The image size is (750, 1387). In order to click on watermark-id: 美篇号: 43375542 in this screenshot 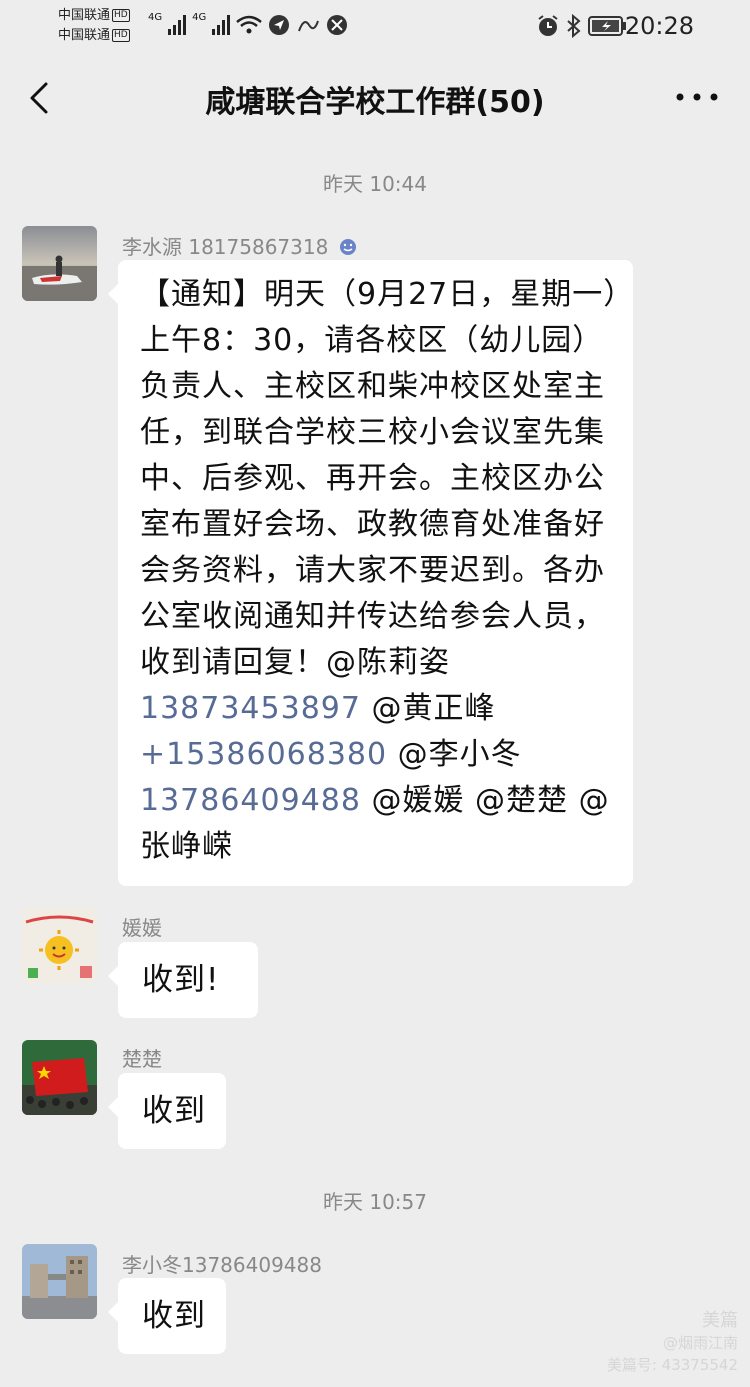, I will do `click(672, 1365)`.